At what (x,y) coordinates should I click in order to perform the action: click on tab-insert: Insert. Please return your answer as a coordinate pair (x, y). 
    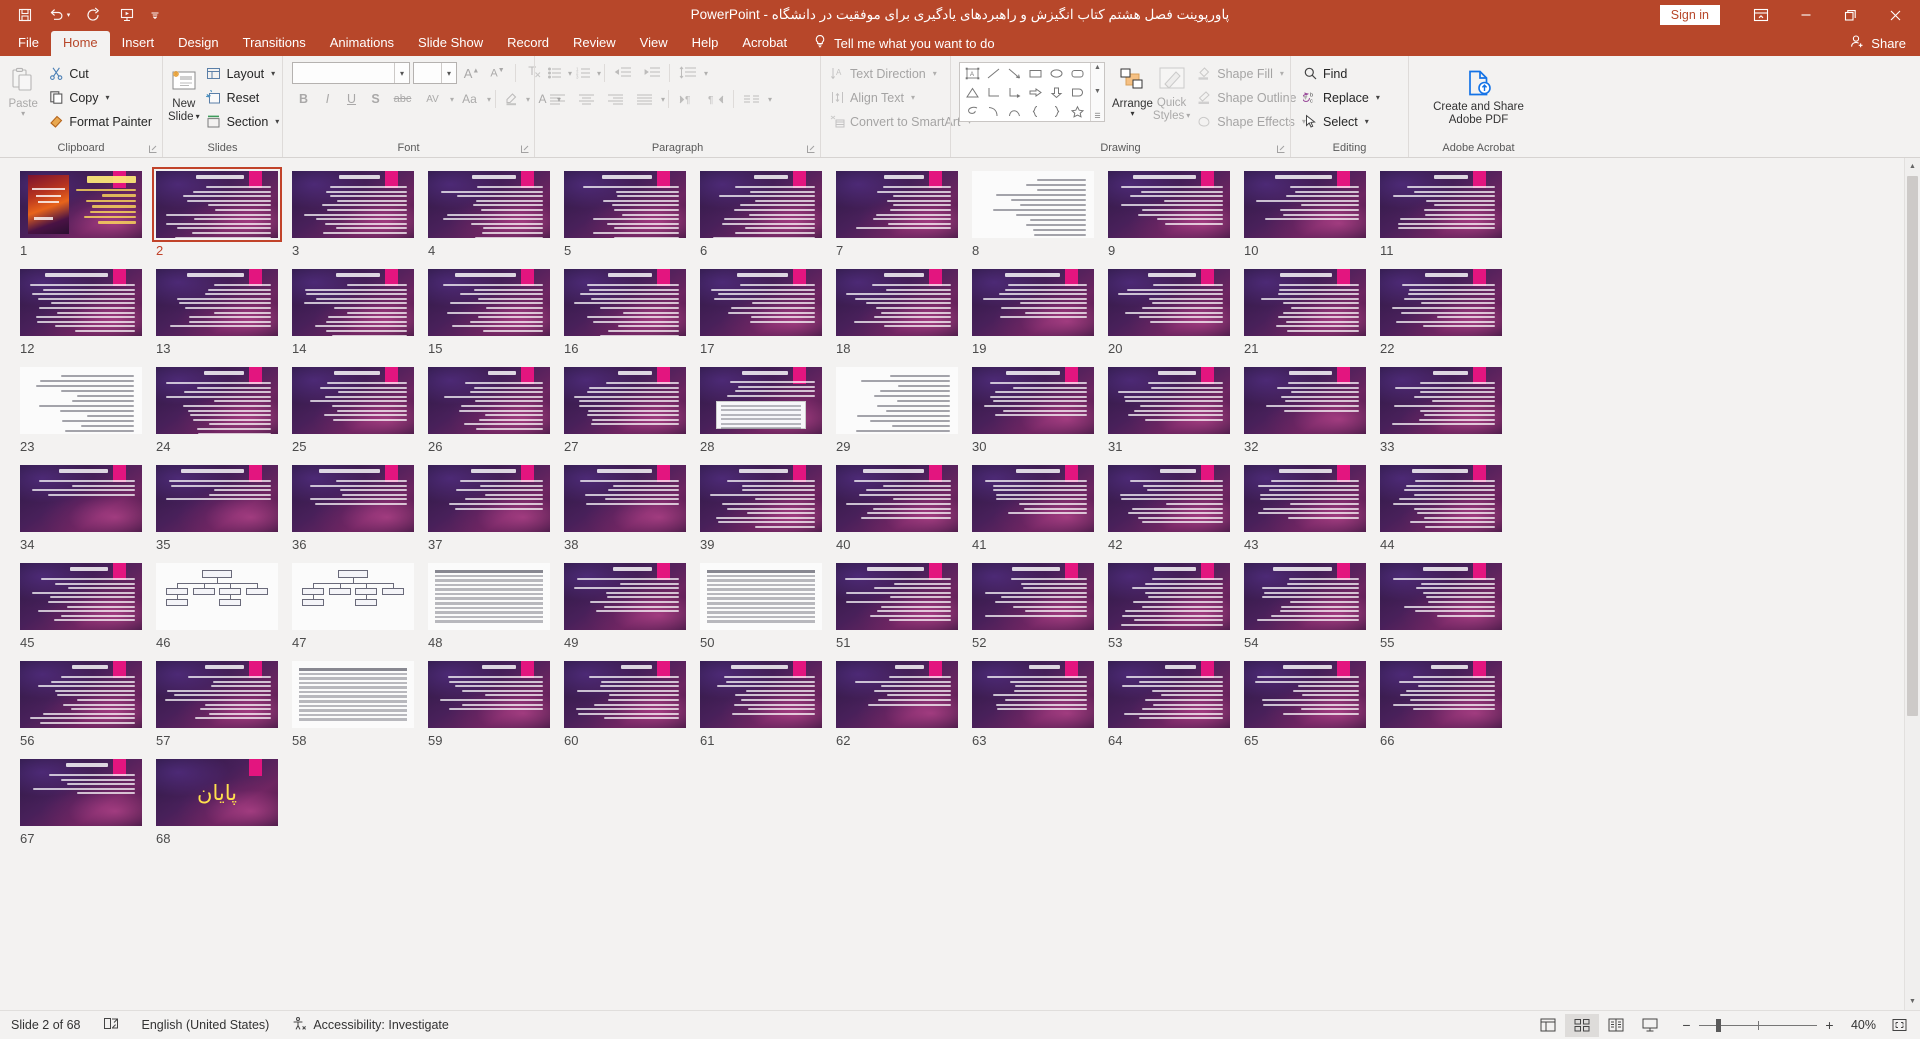
    Looking at the image, I should click on (138, 43).